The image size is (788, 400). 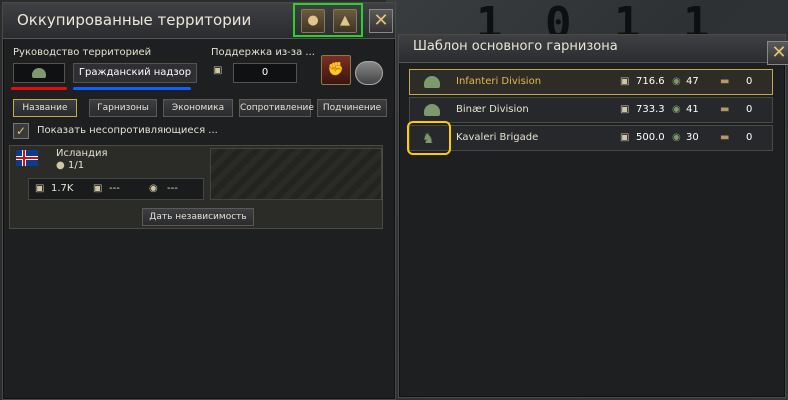 I want to click on template-manpower: 500.0, so click(x=650, y=137).